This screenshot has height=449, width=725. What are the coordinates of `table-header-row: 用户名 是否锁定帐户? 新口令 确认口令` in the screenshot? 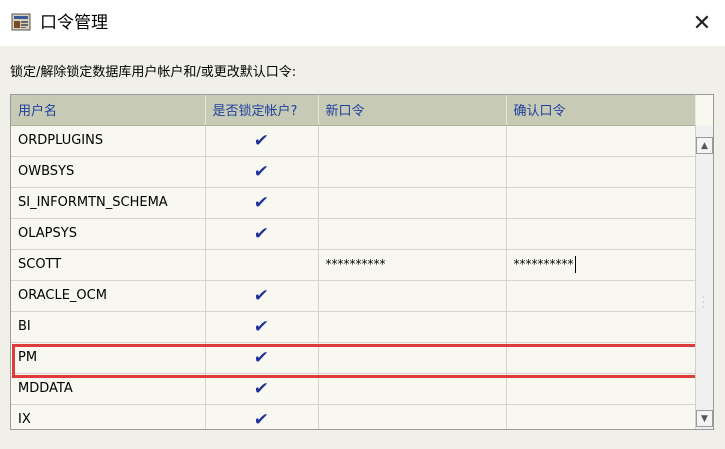 It's located at (353, 110).